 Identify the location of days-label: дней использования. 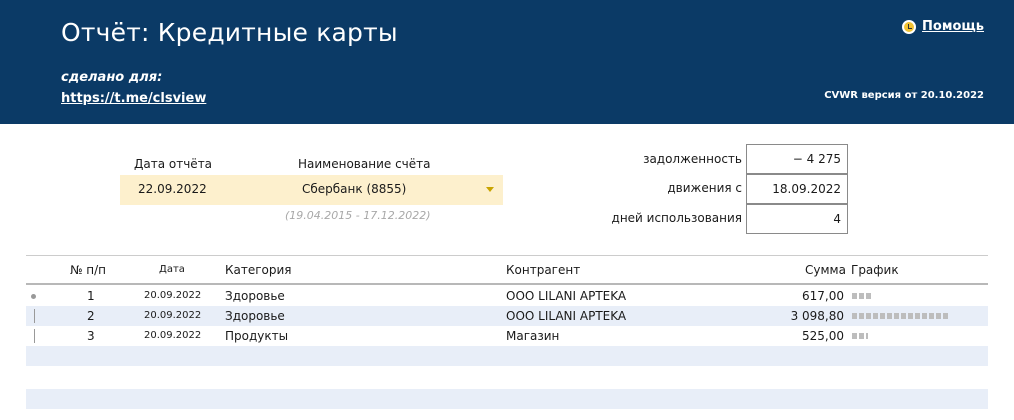
(676, 218).